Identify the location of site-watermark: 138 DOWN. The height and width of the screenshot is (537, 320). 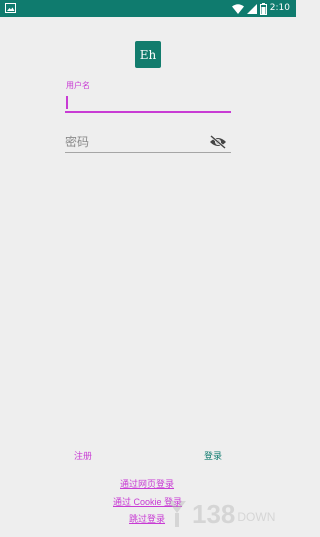
(230, 514).